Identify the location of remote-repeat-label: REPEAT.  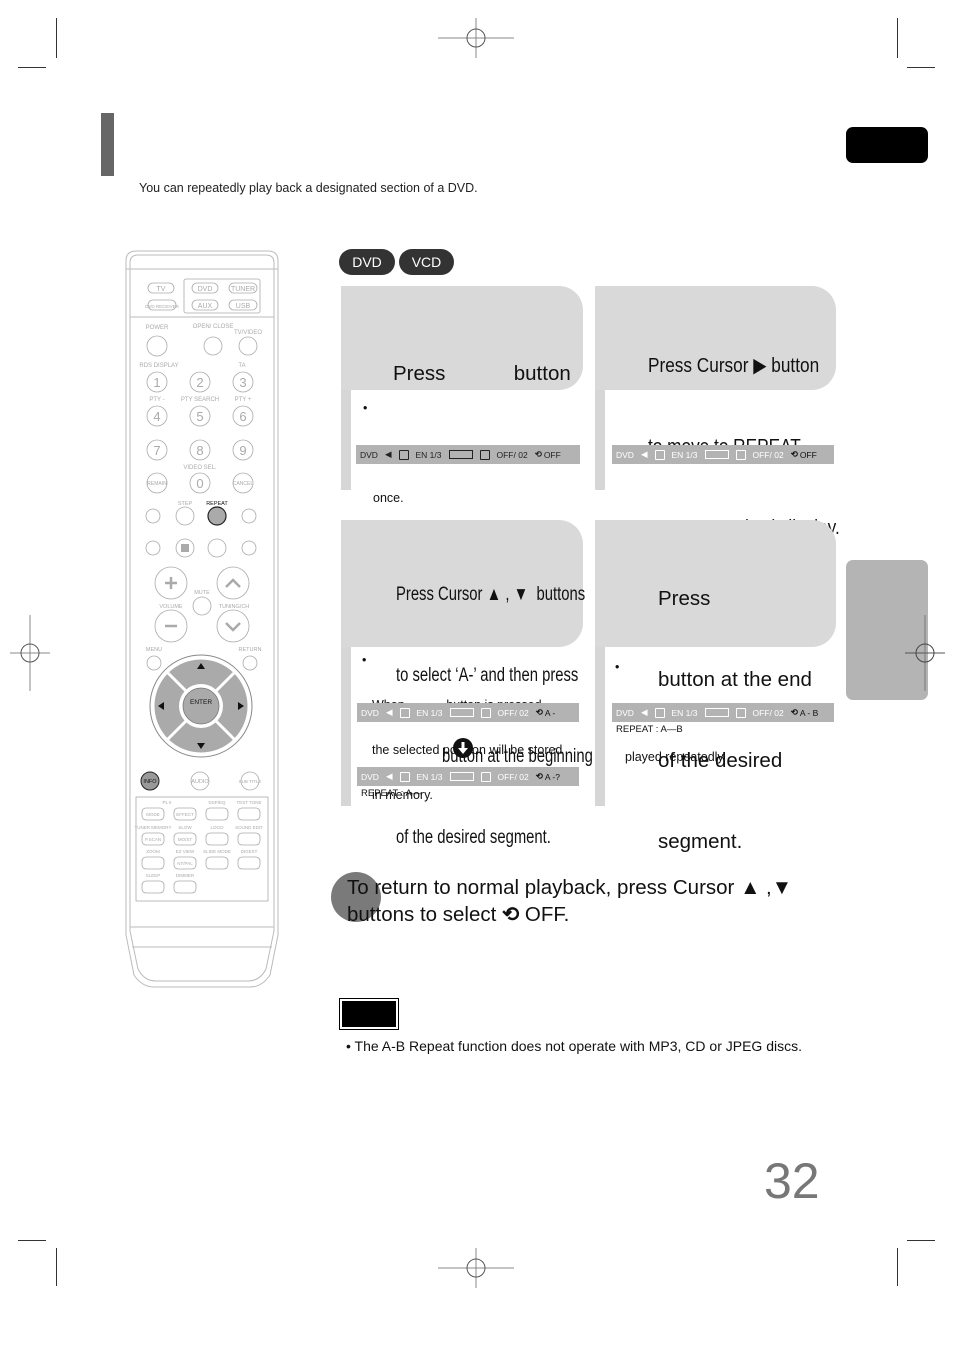
(217, 504).